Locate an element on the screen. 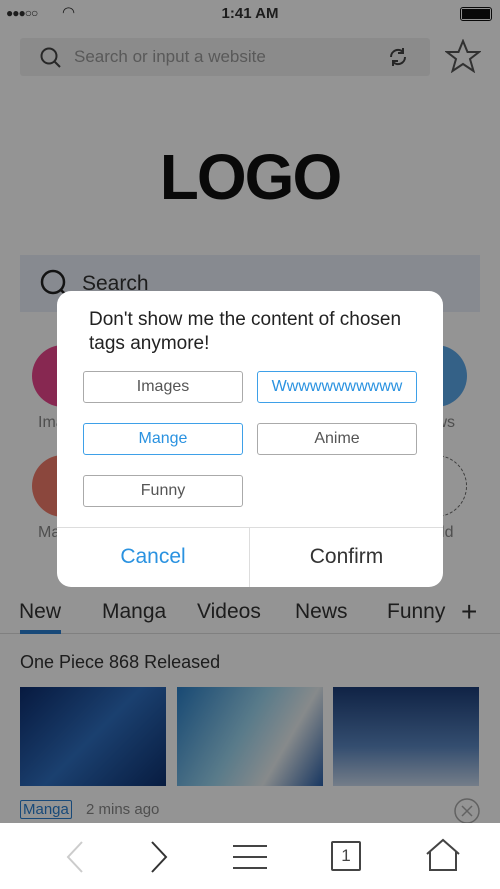 This screenshot has width=500, height=889. forward-icon is located at coordinates (159, 857).